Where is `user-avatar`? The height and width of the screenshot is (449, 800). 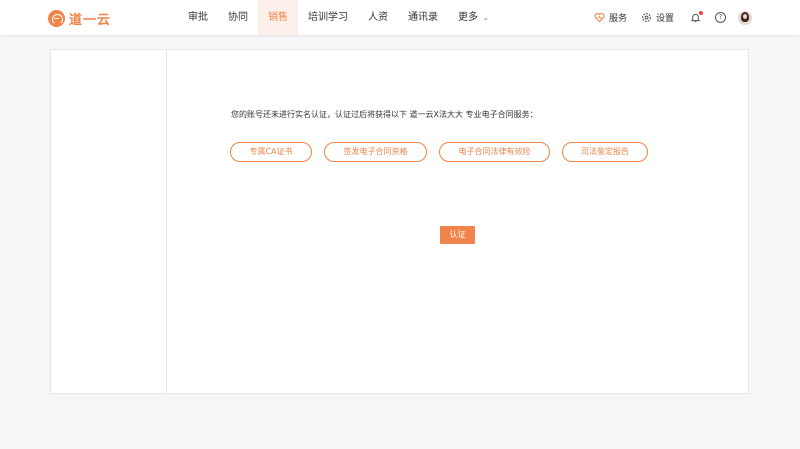 user-avatar is located at coordinates (745, 17).